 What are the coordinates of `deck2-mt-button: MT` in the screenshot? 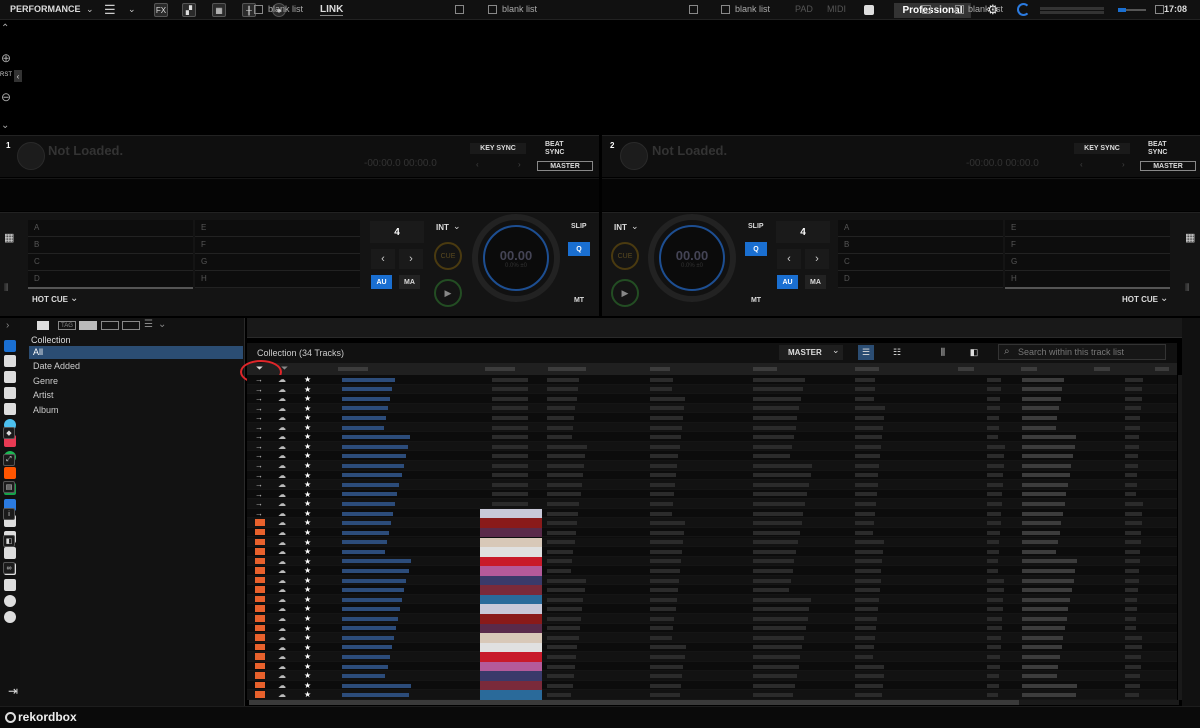 It's located at (756, 300).